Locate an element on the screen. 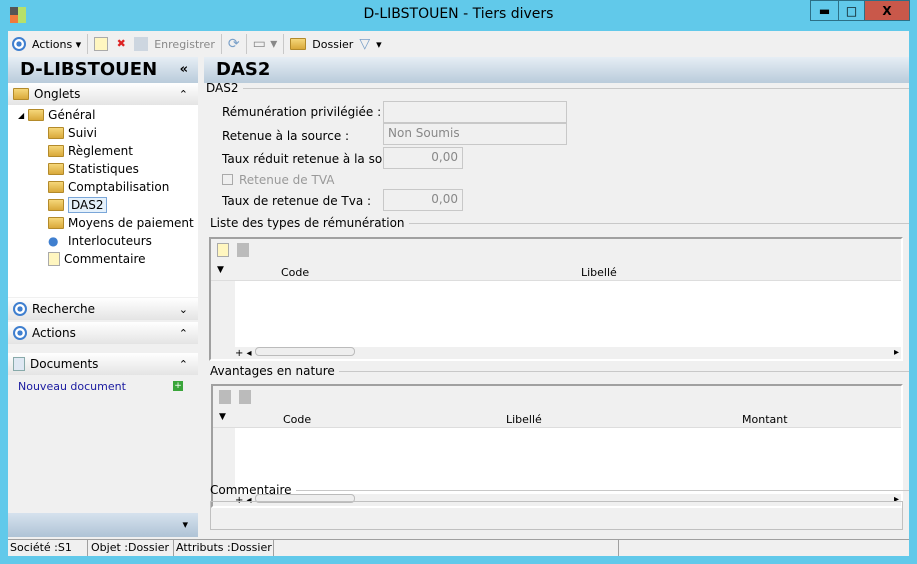  people-icon: ● is located at coordinates (53, 241).